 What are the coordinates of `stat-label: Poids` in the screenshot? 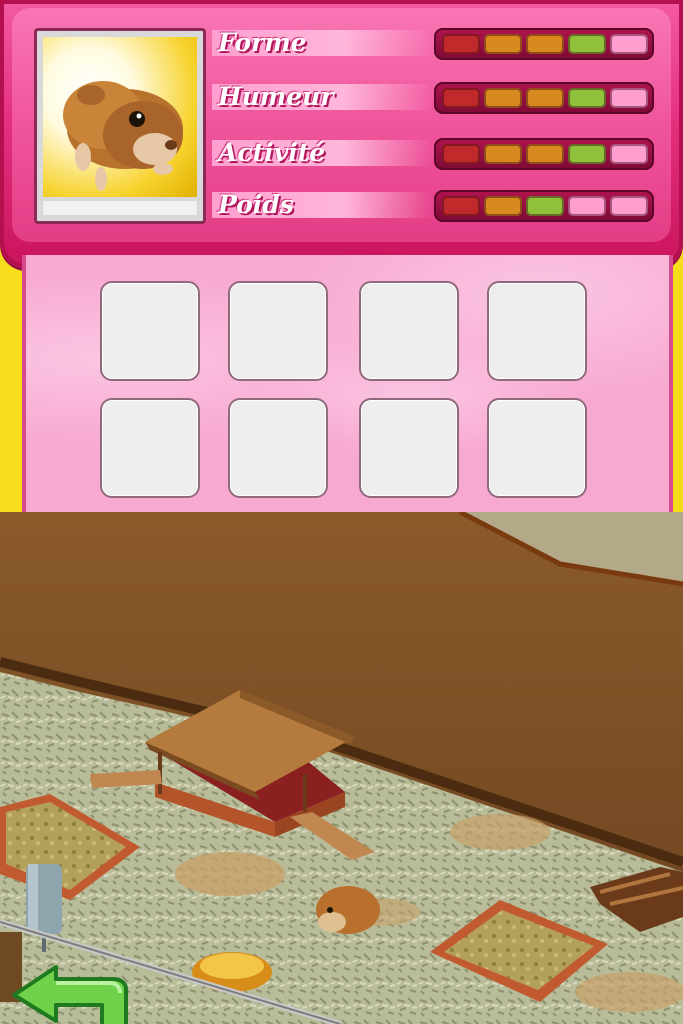 It's located at (256, 204).